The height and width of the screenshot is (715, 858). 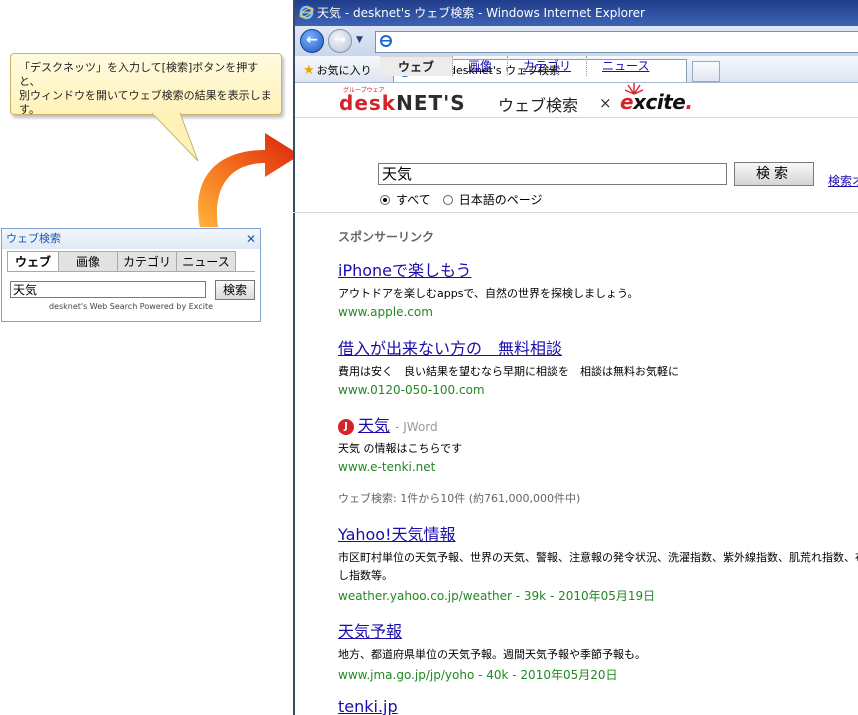 What do you see at coordinates (447, 199) in the screenshot?
I see `radio-japanese` at bounding box center [447, 199].